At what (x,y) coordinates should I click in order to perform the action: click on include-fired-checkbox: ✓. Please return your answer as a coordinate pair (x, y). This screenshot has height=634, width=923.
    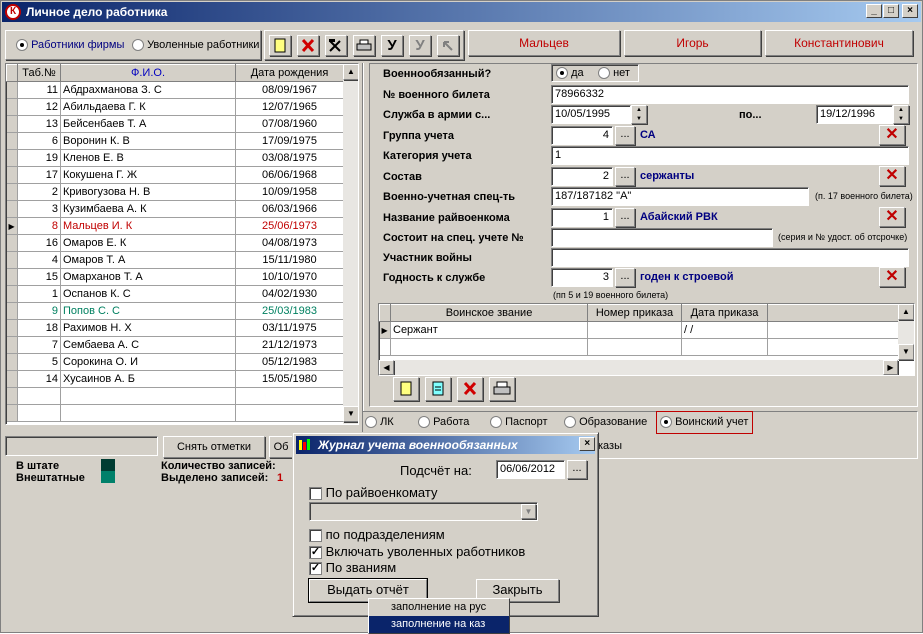
    Looking at the image, I should click on (315, 553).